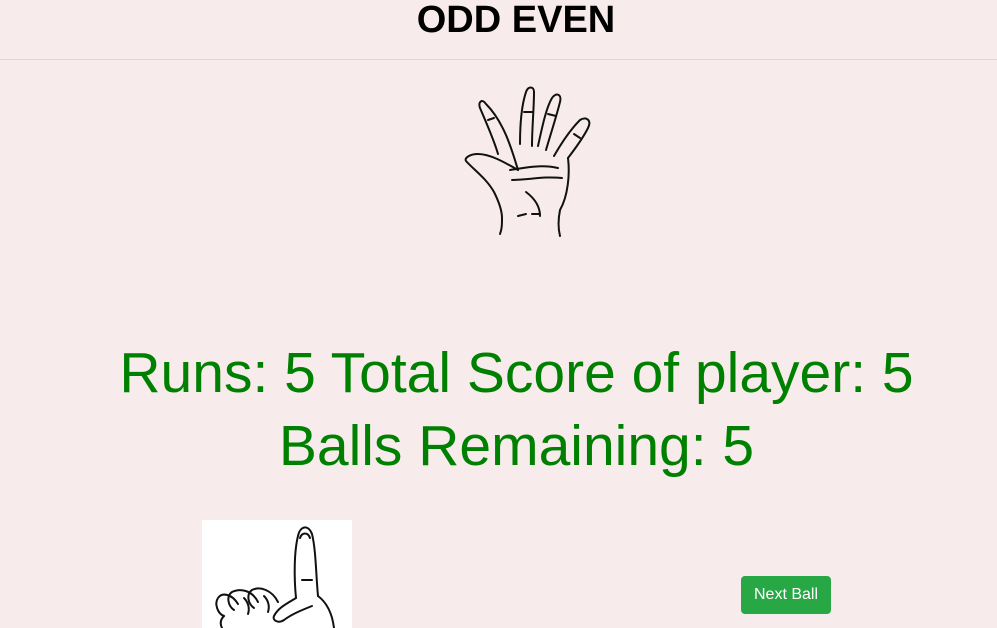  What do you see at coordinates (277, 574) in the screenshot?
I see `index-finger-one-icon` at bounding box center [277, 574].